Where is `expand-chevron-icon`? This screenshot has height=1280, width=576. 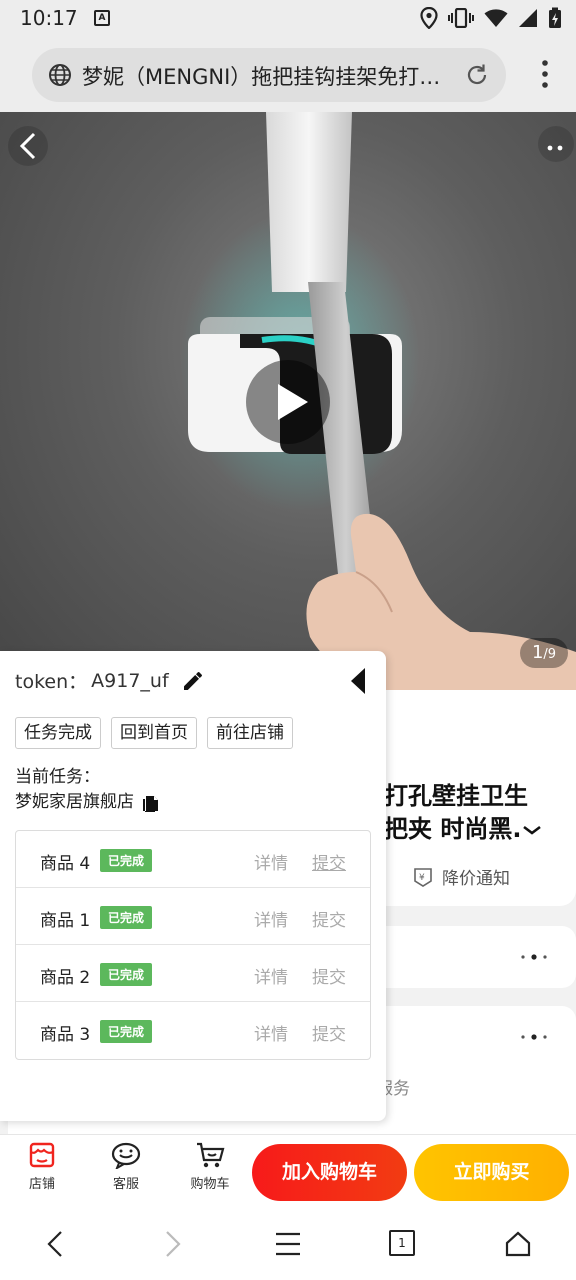
expand-chevron-icon is located at coordinates (532, 830).